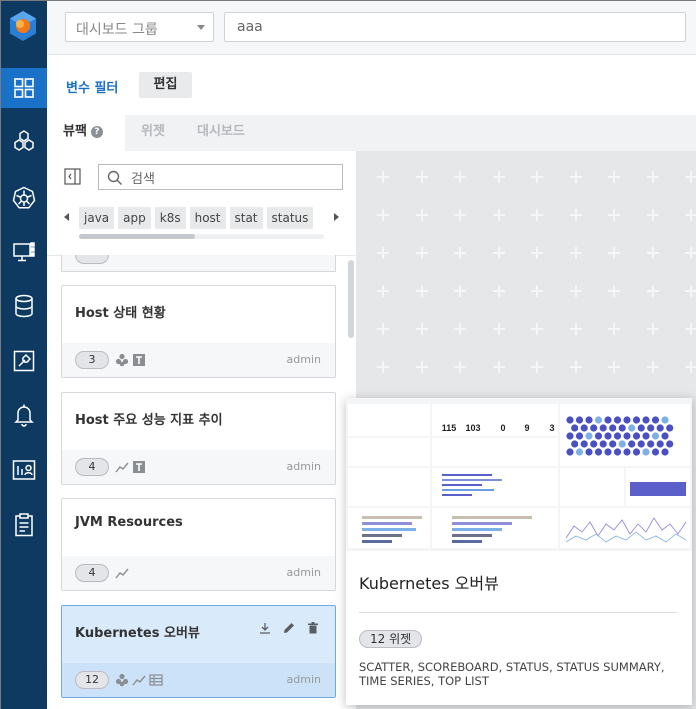 Image resolution: width=696 pixels, height=709 pixels. I want to click on widget-count-badge, so click(92, 259).